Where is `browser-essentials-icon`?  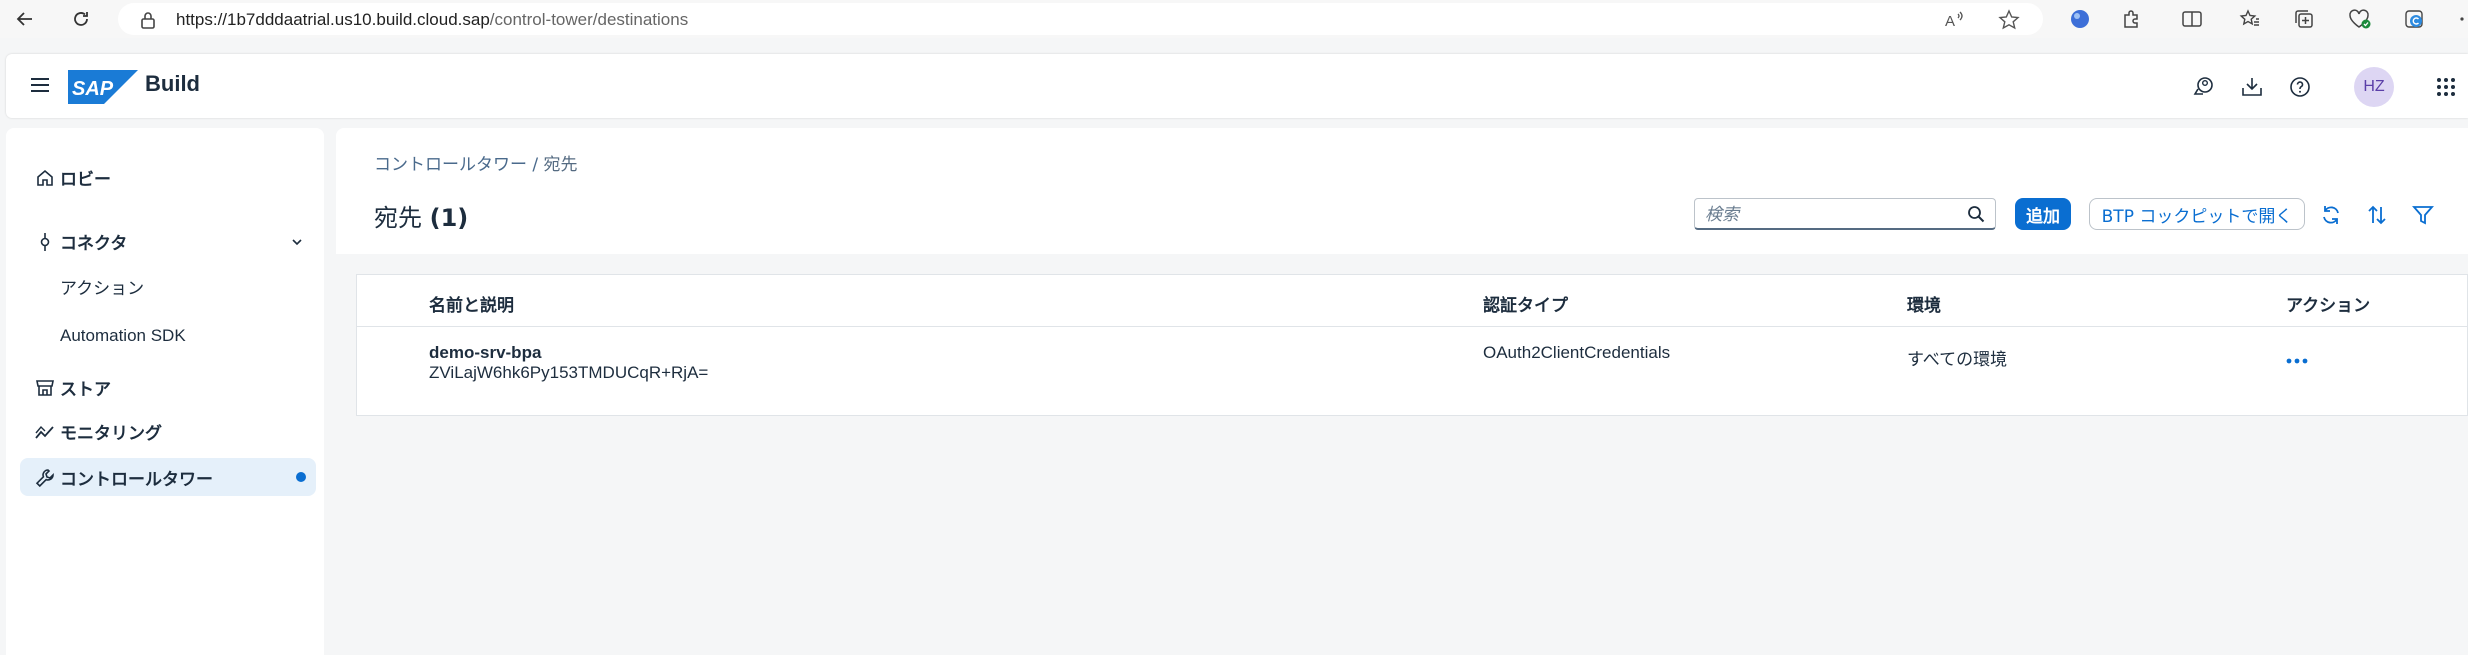 browser-essentials-icon is located at coordinates (2360, 19).